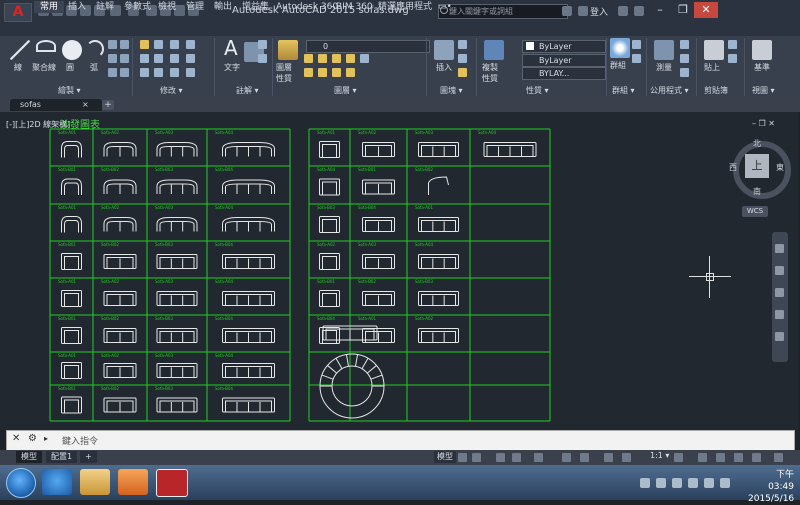 This screenshot has width=800, height=505. Describe the element at coordinates (49, 7) in the screenshot. I see `tab-home: 常用` at that location.